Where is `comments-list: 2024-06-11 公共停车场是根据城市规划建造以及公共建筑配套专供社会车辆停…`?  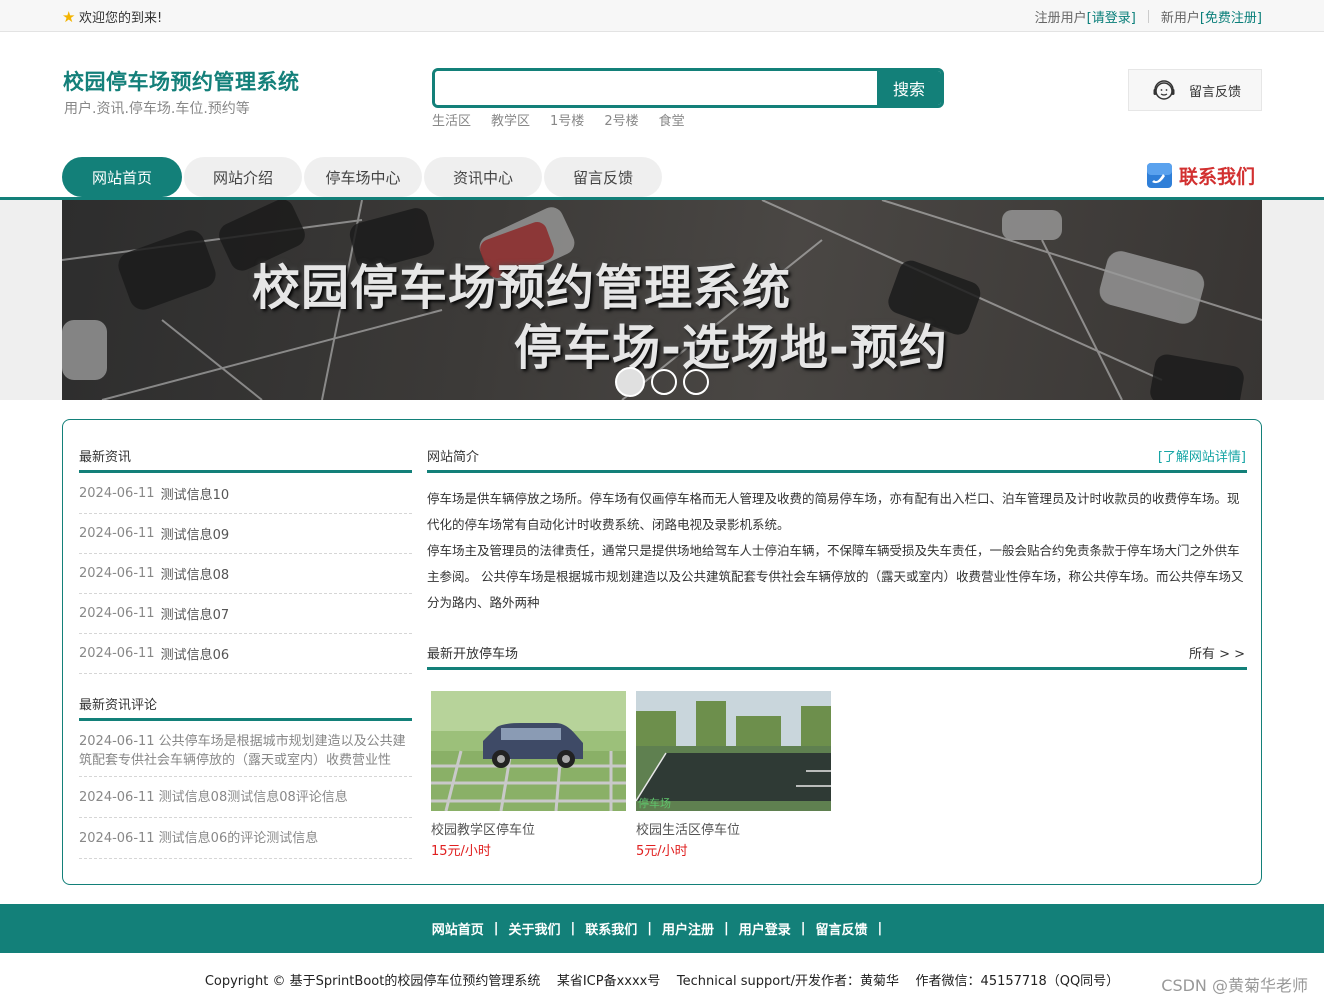
comments-list: 2024-06-11 公共停车场是根据城市规划建造以及公共建筑配套专供社会车辆停… is located at coordinates (245, 793).